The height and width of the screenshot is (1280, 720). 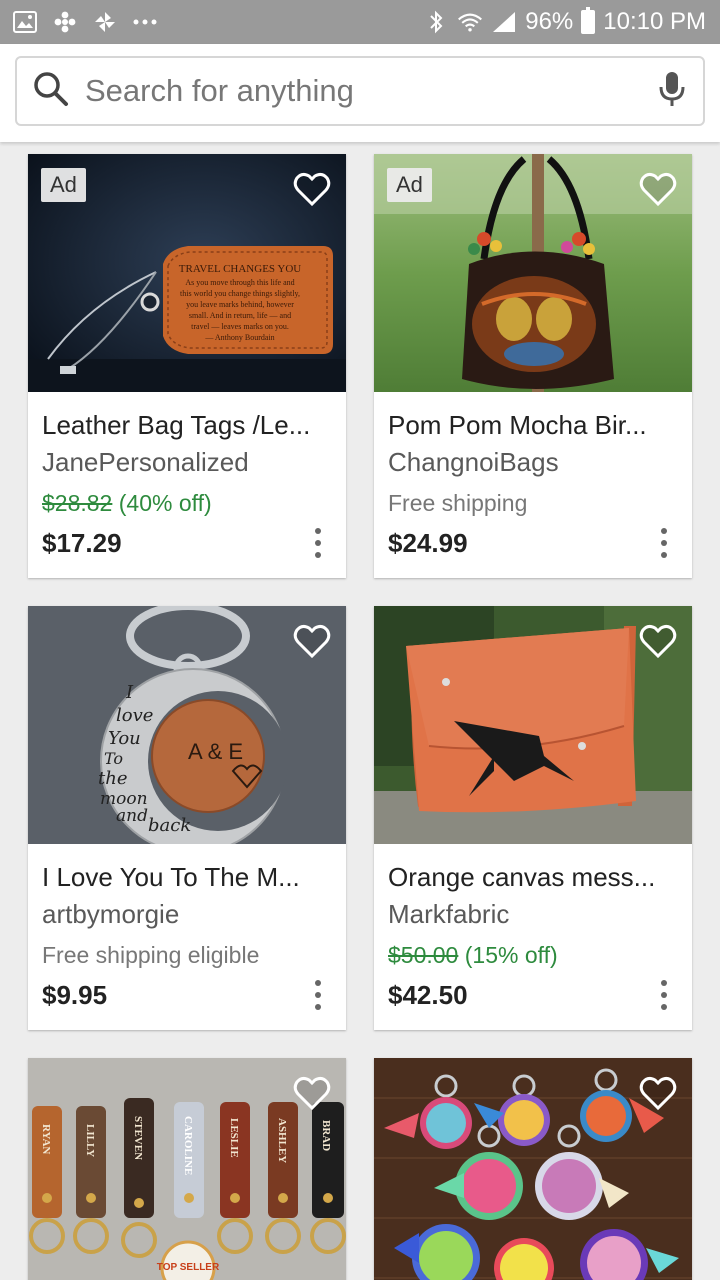 I want to click on status-bar: 96% 10:10 PM, so click(x=360, y=22).